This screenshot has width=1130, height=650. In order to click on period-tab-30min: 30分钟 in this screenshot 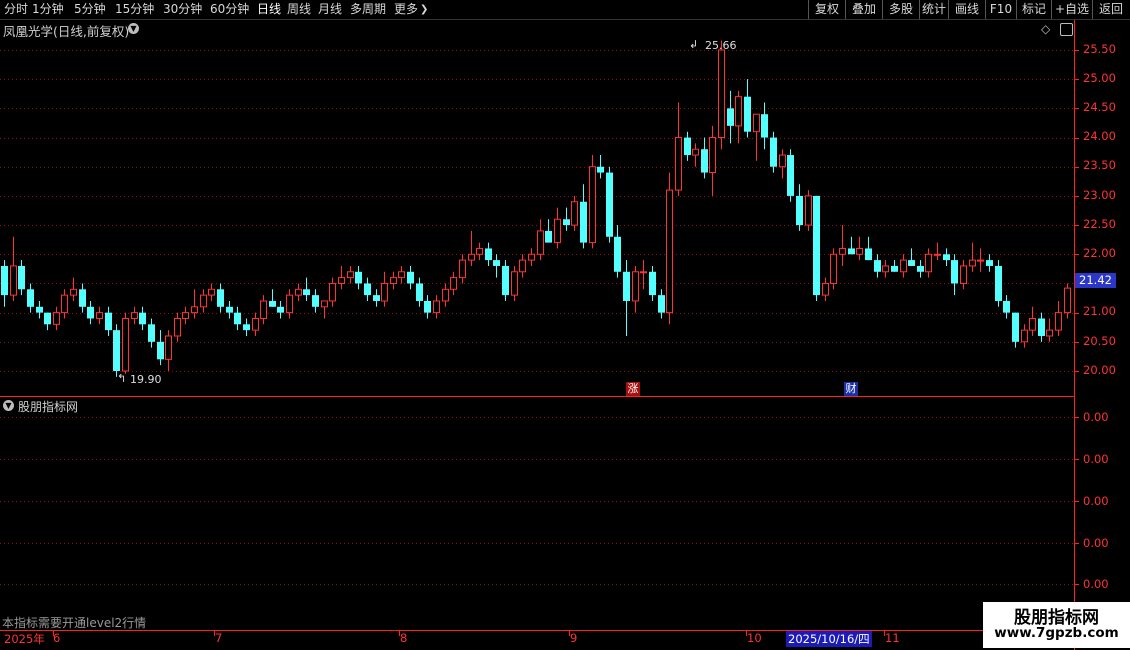, I will do `click(182, 9)`.